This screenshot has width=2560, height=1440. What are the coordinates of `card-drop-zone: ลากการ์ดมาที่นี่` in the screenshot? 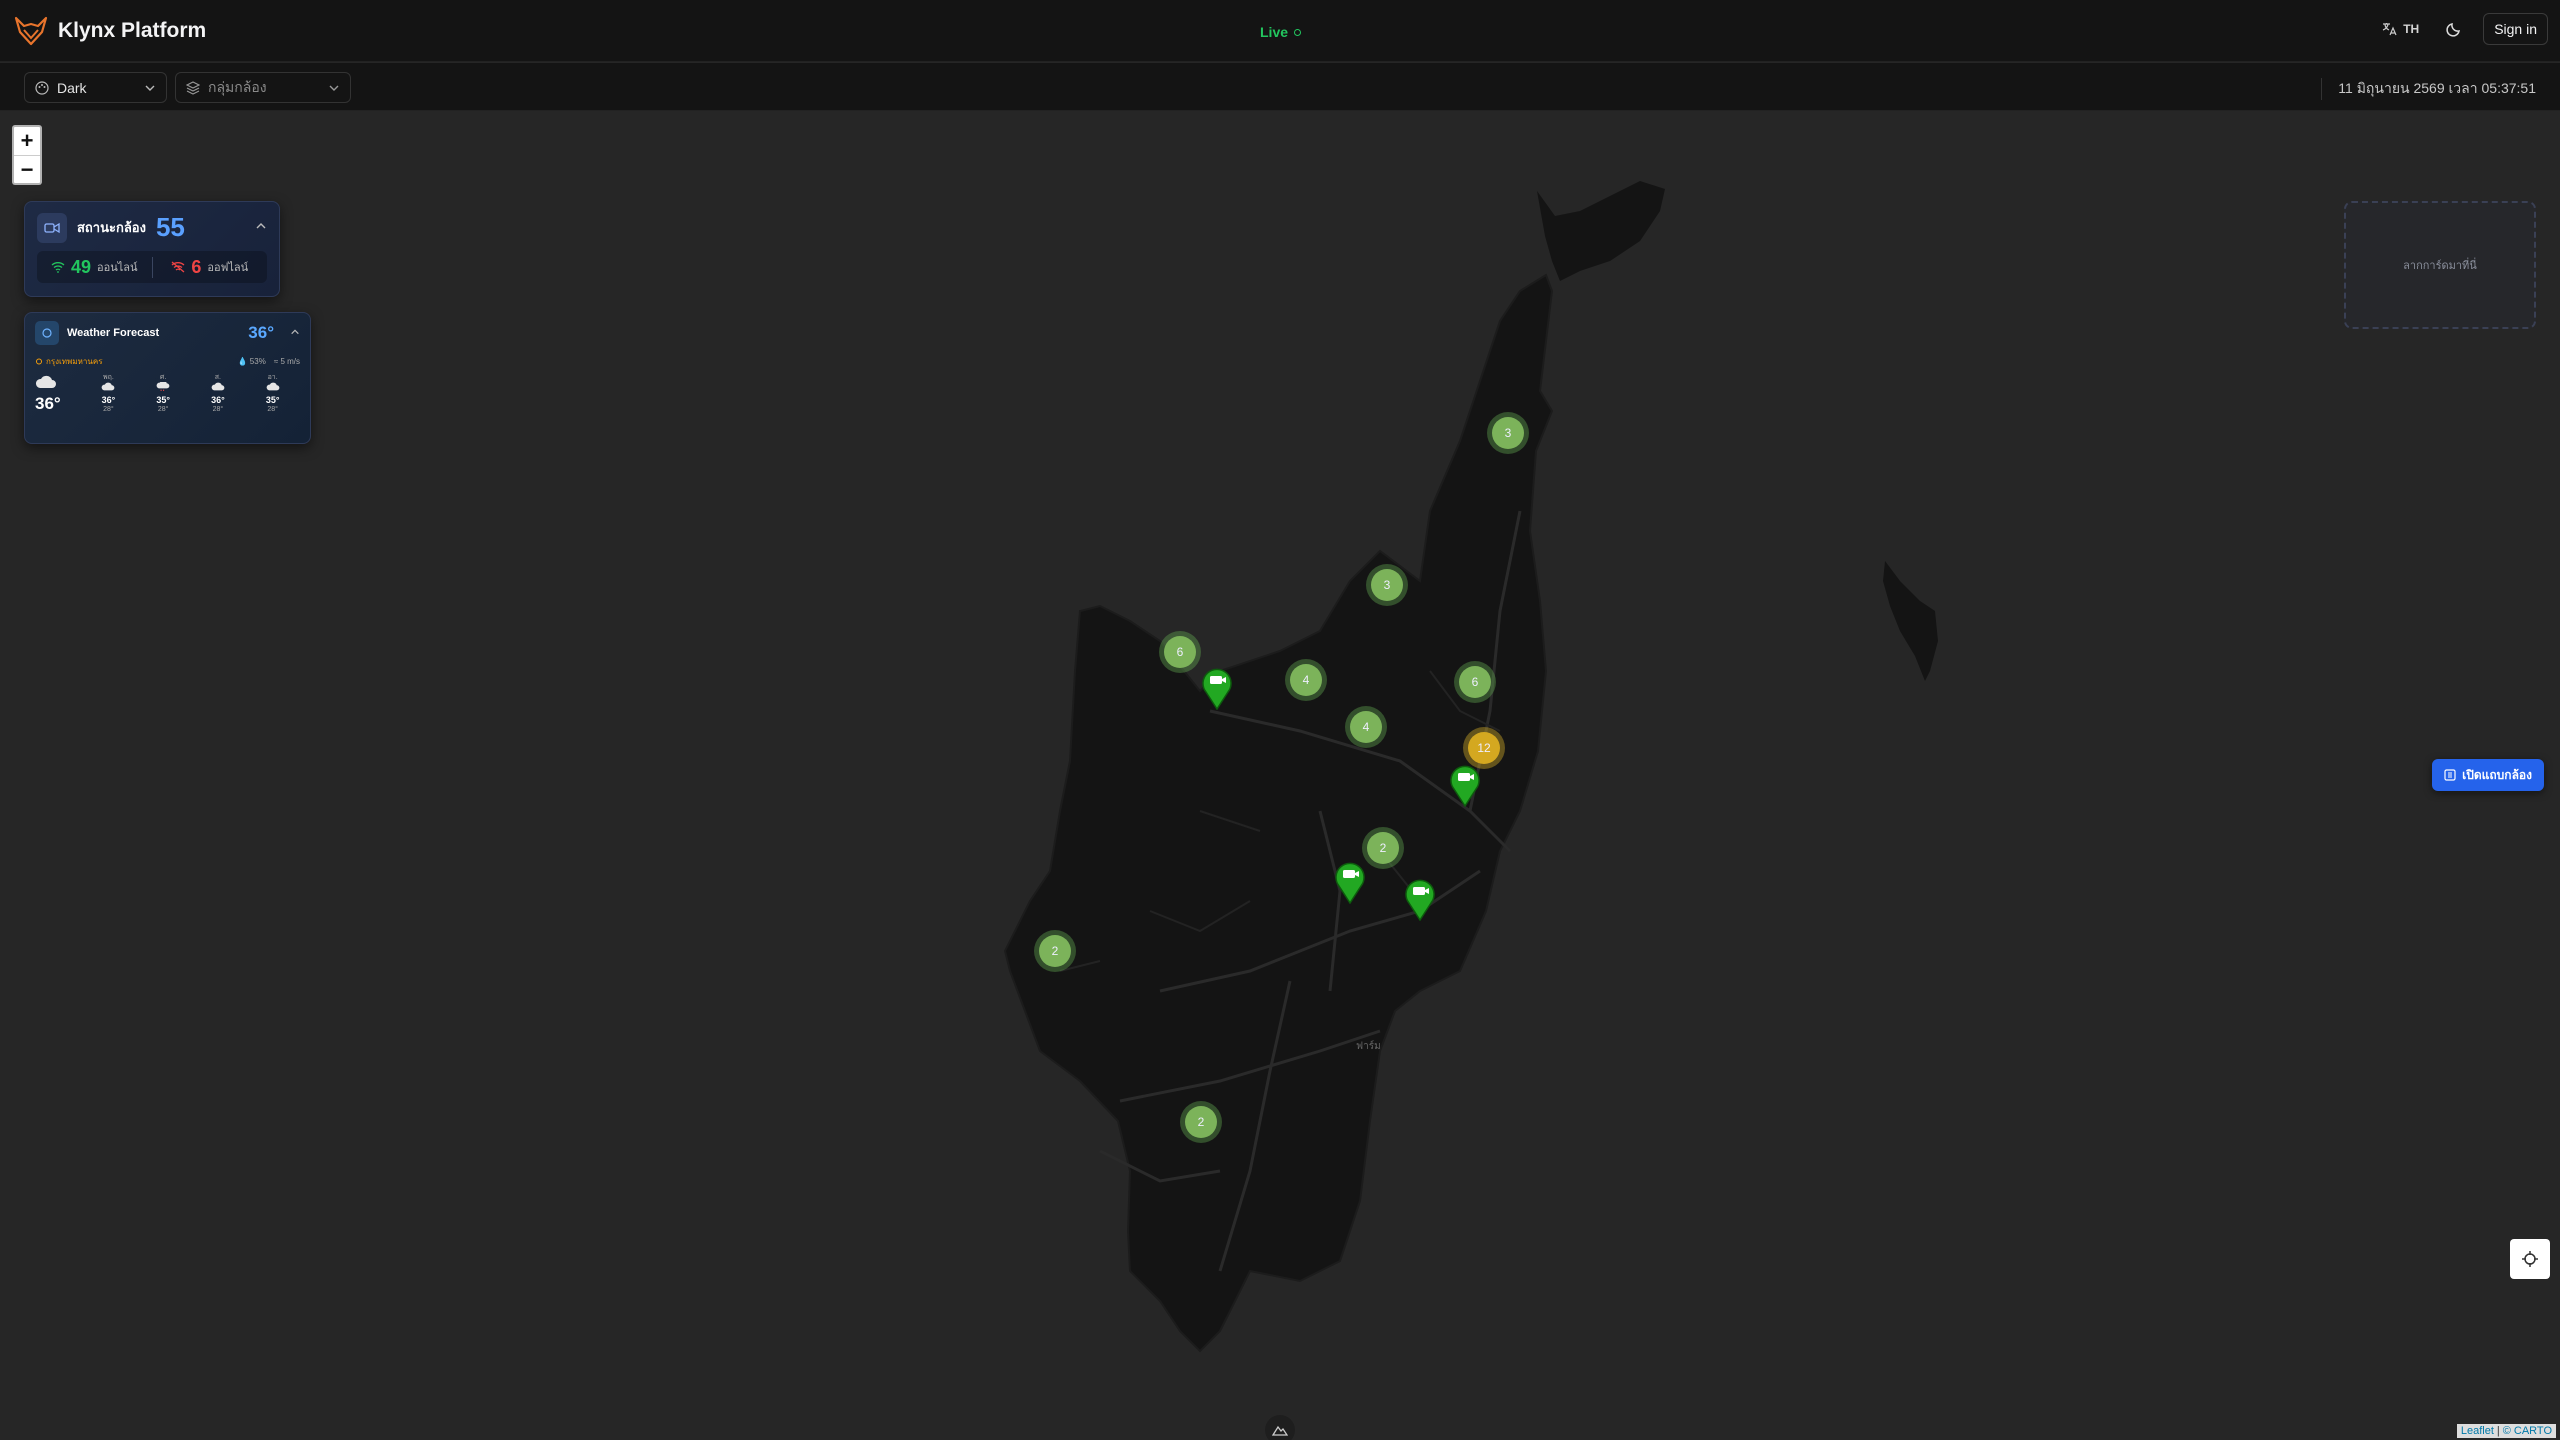 It's located at (2440, 265).